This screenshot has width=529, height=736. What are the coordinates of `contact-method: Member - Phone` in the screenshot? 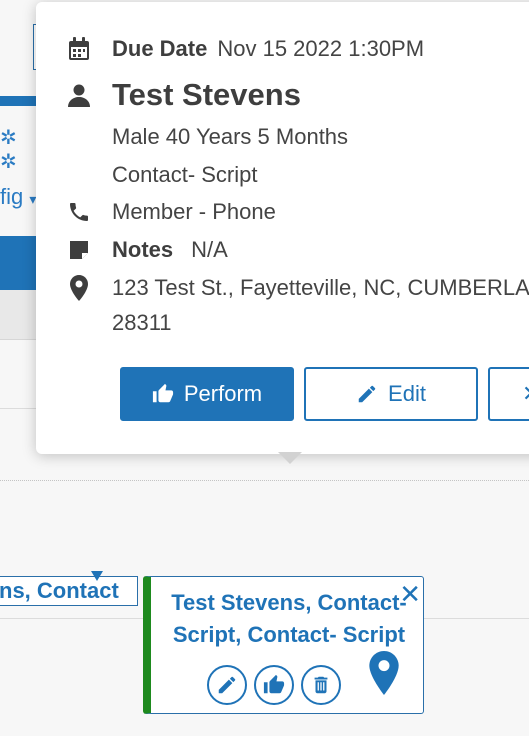 It's located at (194, 211).